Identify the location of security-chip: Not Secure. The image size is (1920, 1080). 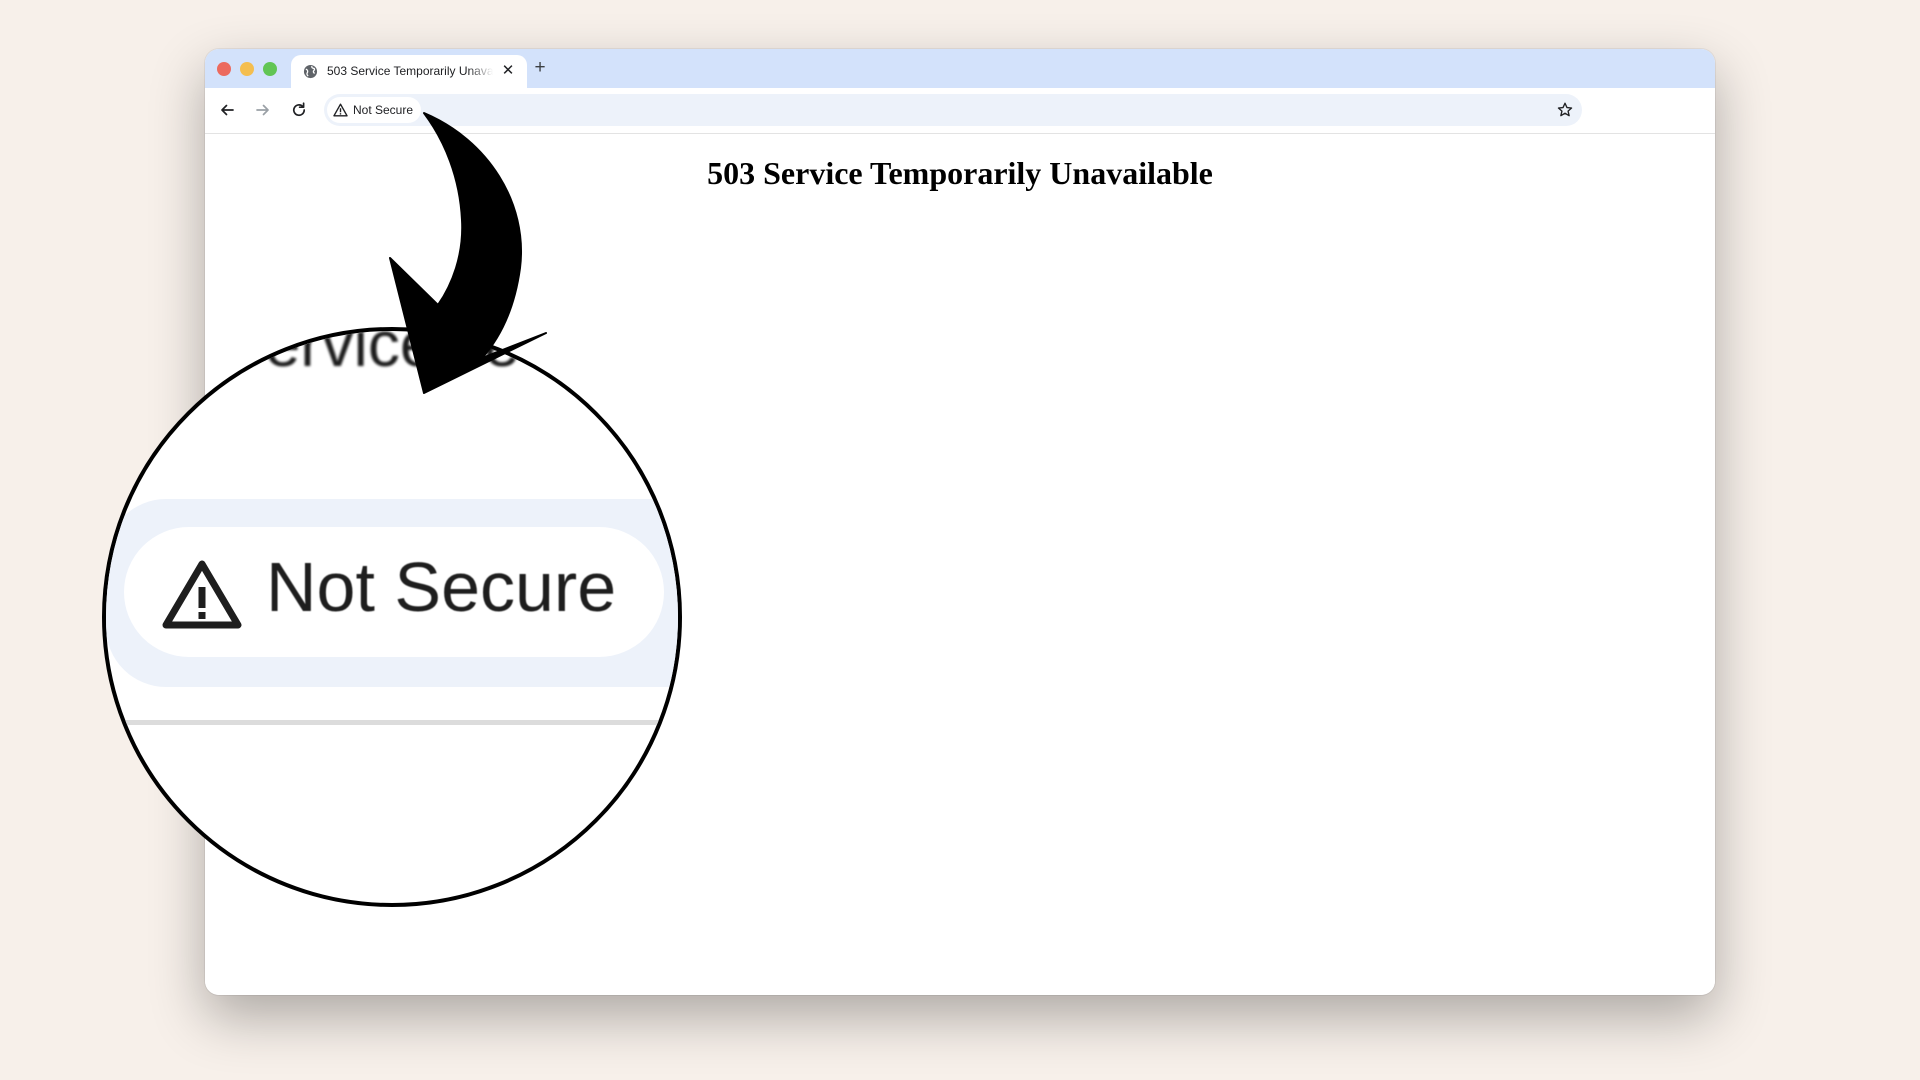
(374, 110).